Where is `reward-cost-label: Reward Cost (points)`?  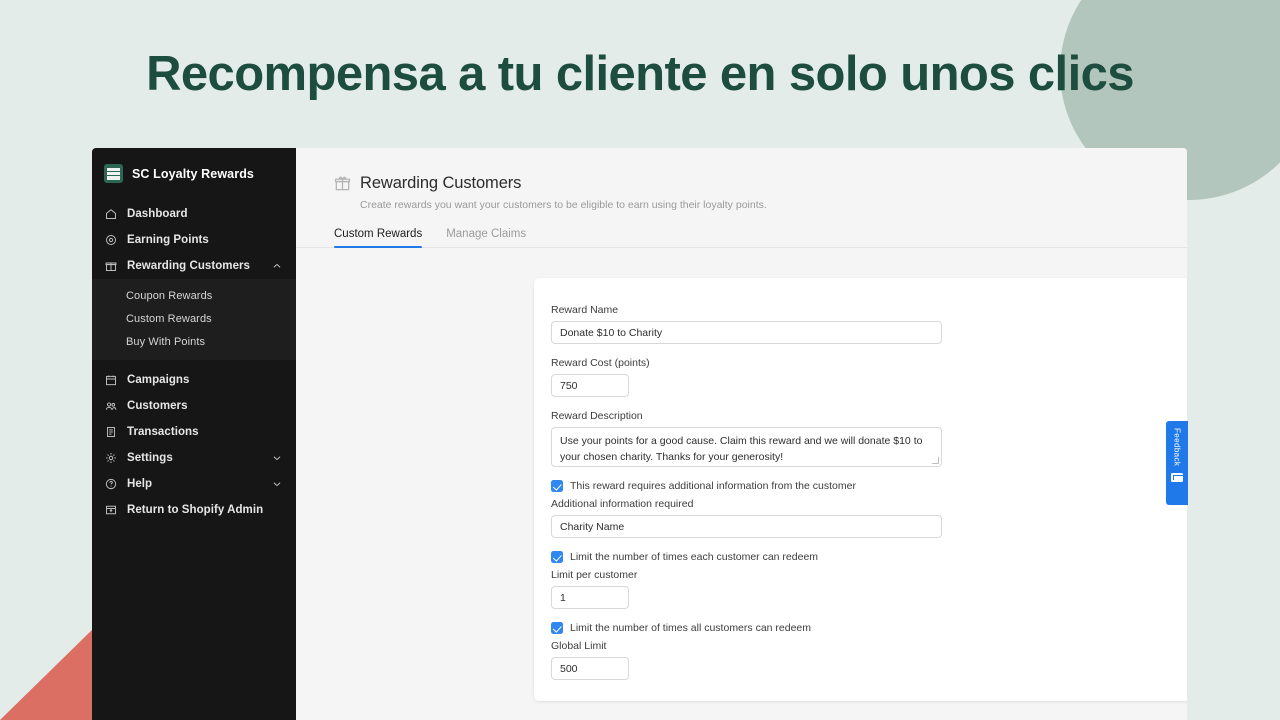
reward-cost-label: Reward Cost (points) is located at coordinates (600, 363).